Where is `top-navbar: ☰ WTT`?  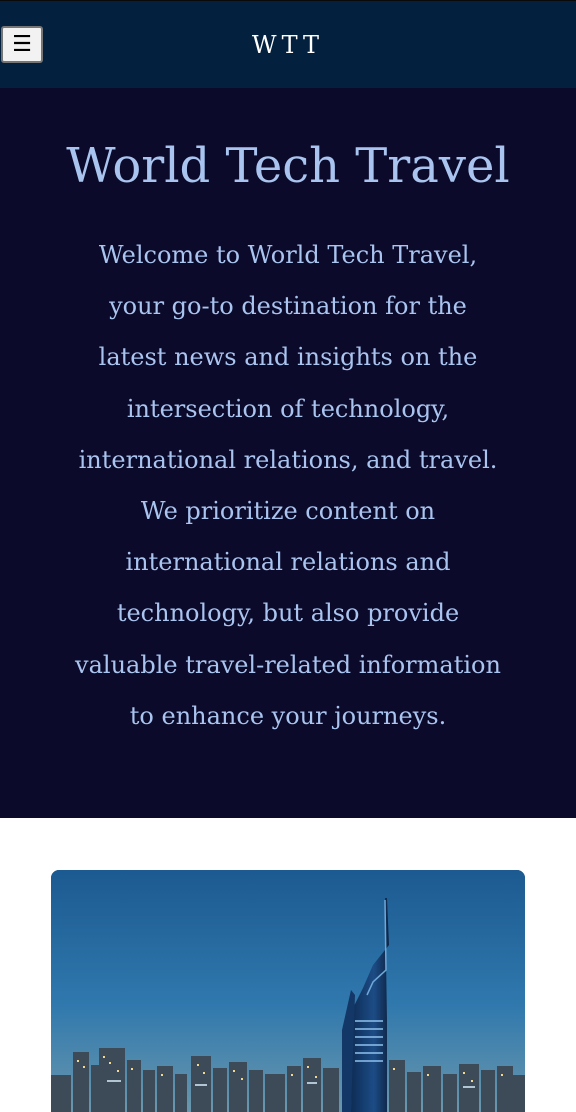
top-navbar: ☰ WTT is located at coordinates (288, 44).